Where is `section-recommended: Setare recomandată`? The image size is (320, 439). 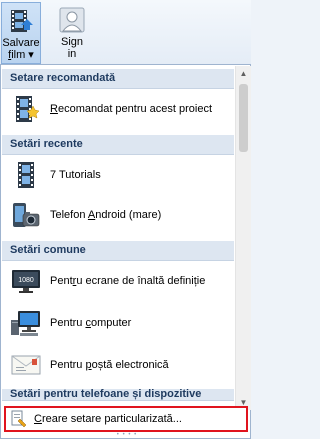 section-recommended: Setare recomandată is located at coordinates (118, 79).